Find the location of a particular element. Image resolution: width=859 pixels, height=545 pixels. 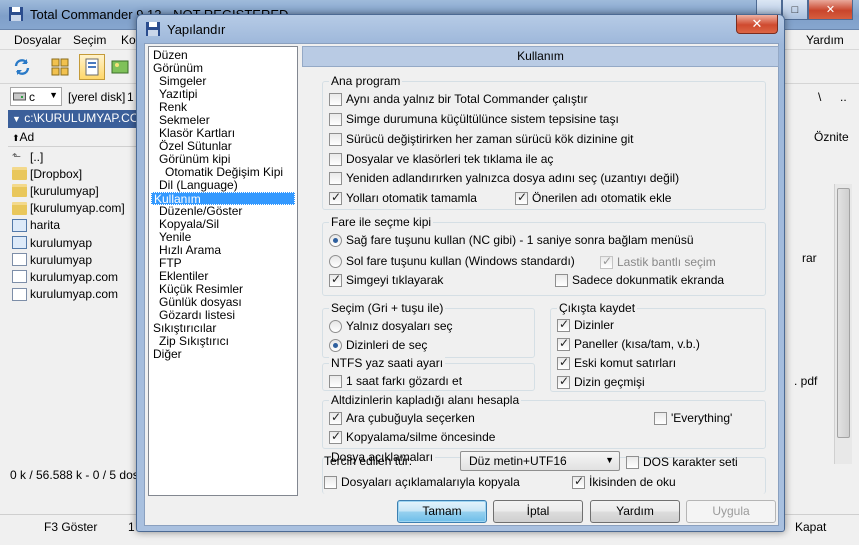

checkbox-copy-with-descriptions: Dosyaları açıklamalarıyla kopyala is located at coordinates (422, 482).